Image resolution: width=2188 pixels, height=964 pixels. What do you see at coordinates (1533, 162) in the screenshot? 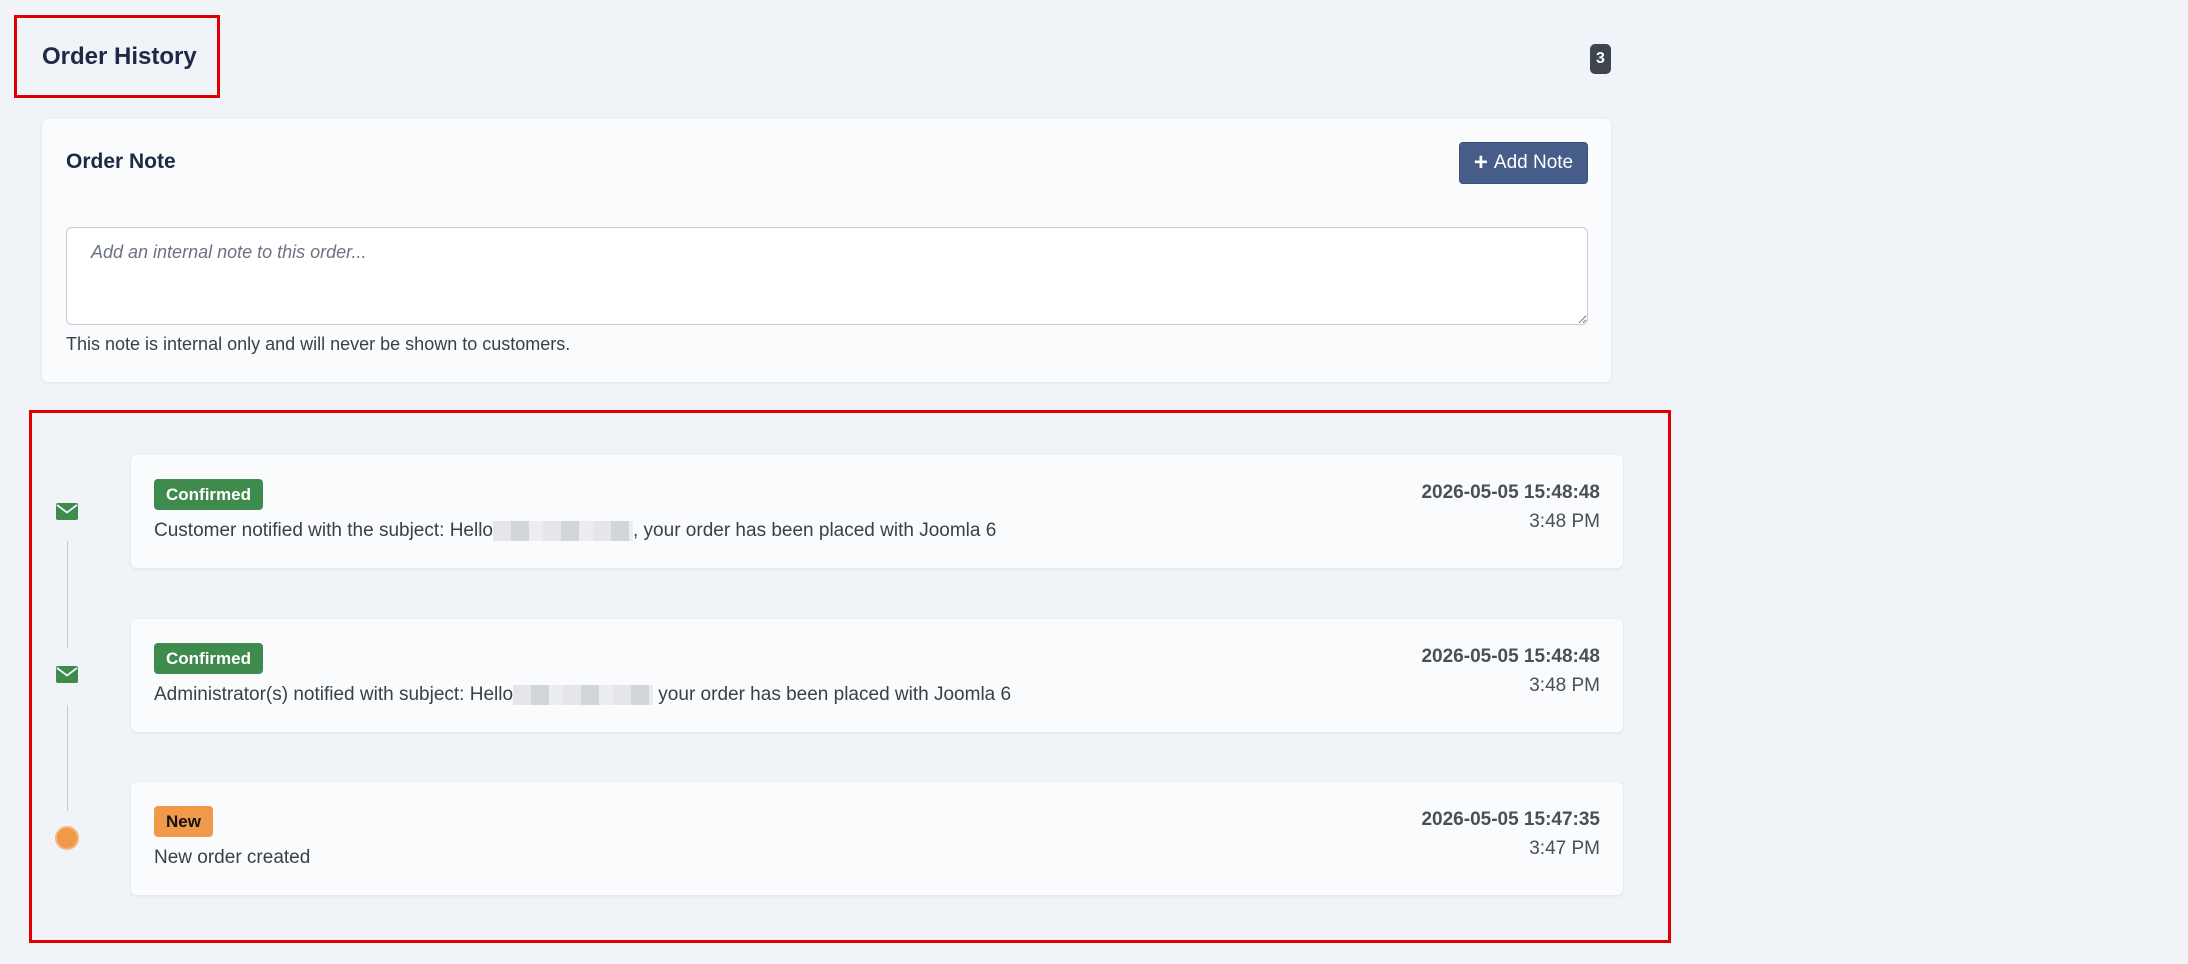
I see `add-note-label: Add Note` at bounding box center [1533, 162].